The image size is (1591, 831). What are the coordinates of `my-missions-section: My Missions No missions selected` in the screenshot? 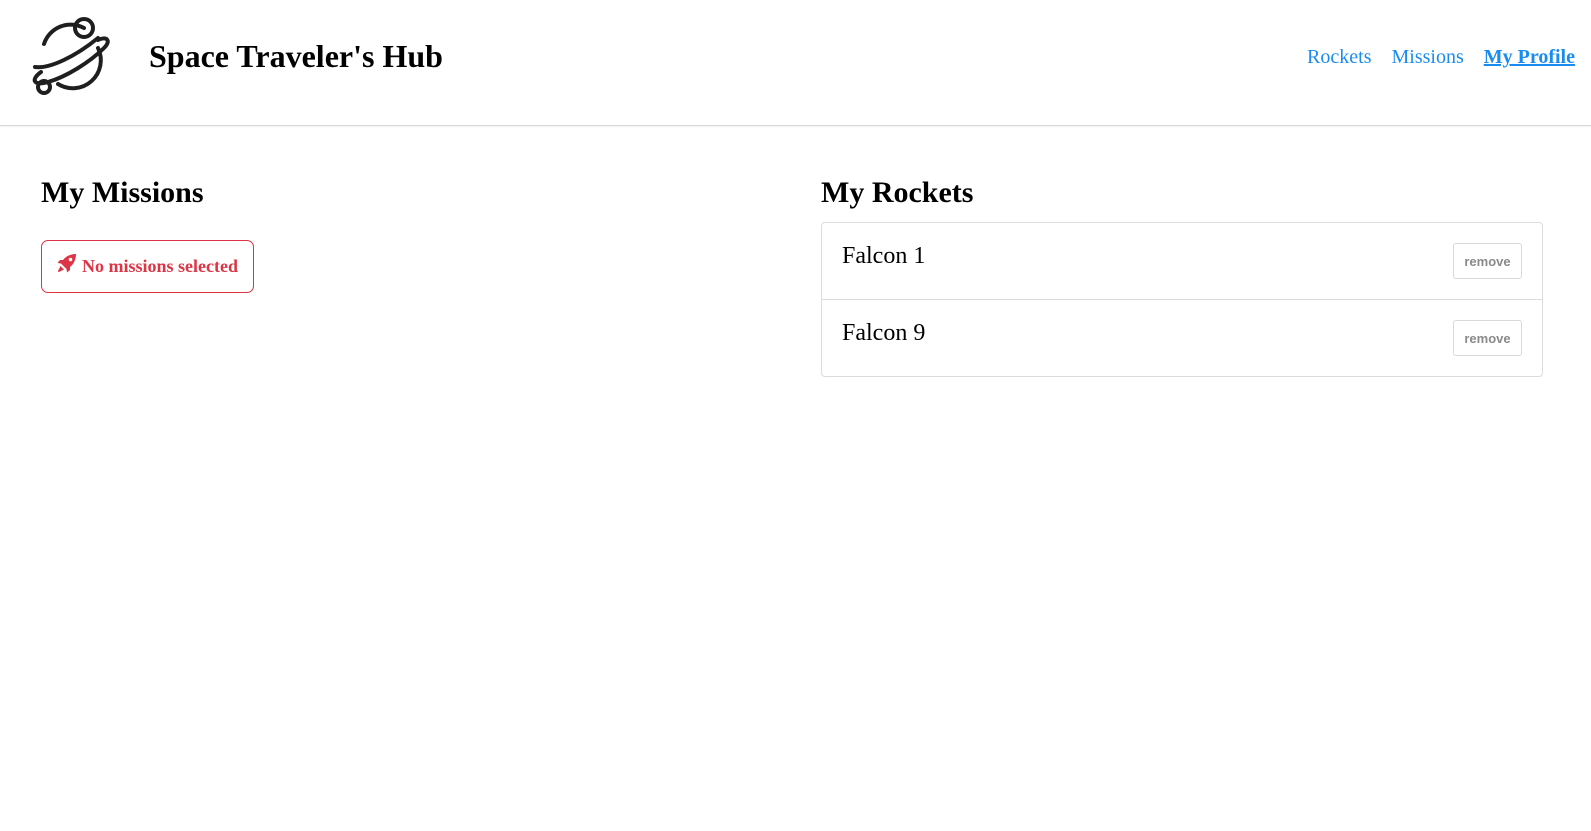 It's located at (401, 233).